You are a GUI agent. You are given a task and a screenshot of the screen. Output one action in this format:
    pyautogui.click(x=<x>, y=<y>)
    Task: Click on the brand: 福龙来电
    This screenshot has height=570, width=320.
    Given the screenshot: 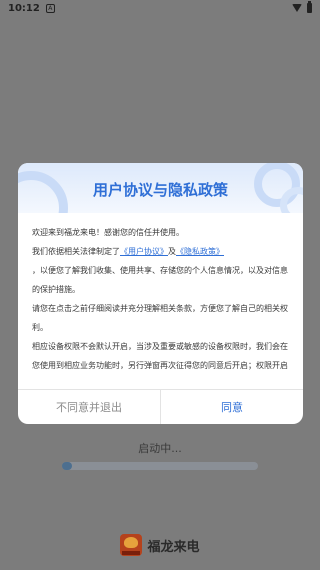 What is the action you would take?
    pyautogui.click(x=160, y=545)
    